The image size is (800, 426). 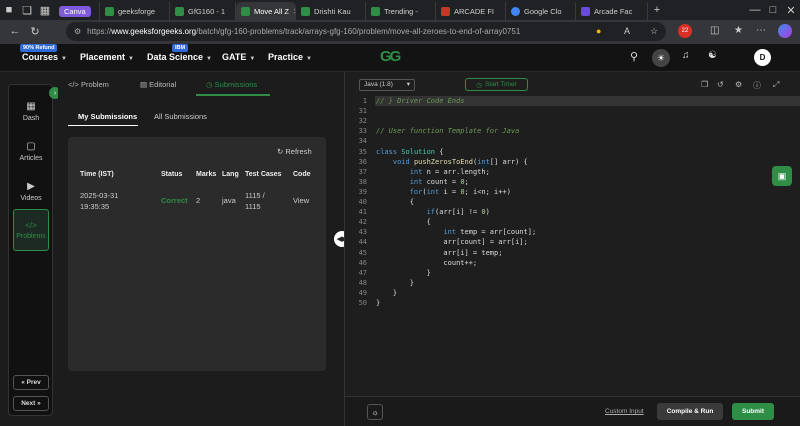 I want to click on rail-item-label: Problems, so click(x=31, y=236).